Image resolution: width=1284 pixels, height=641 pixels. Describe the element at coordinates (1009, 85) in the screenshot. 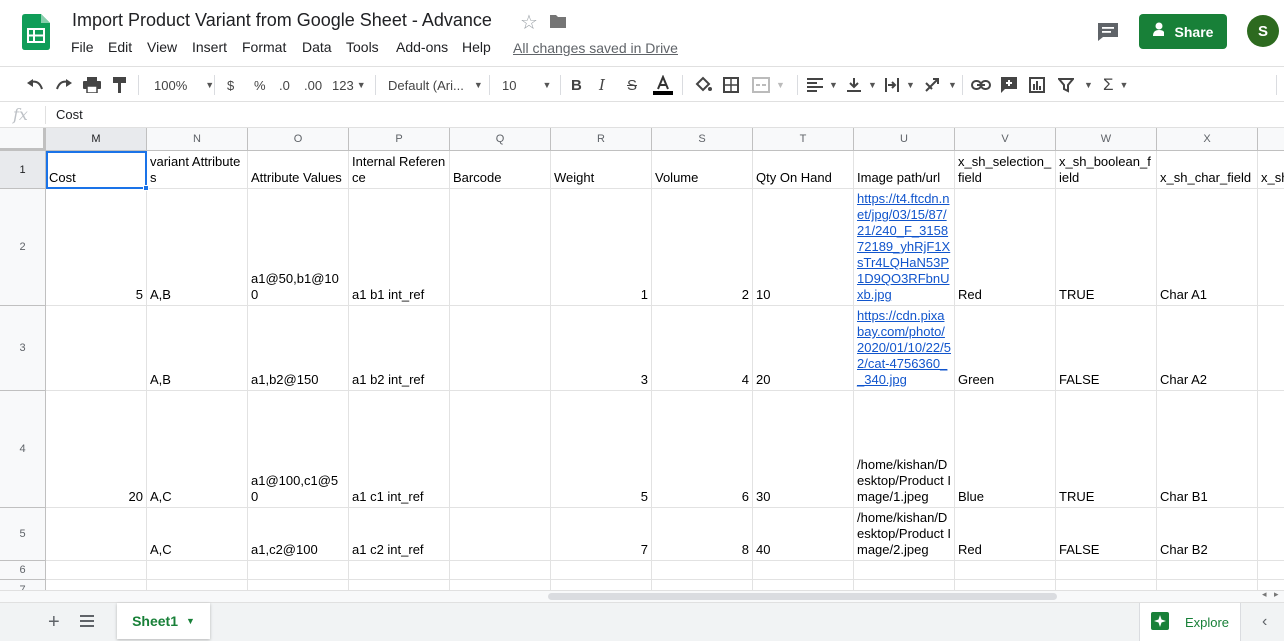

I see `insert-comment-icon` at that location.